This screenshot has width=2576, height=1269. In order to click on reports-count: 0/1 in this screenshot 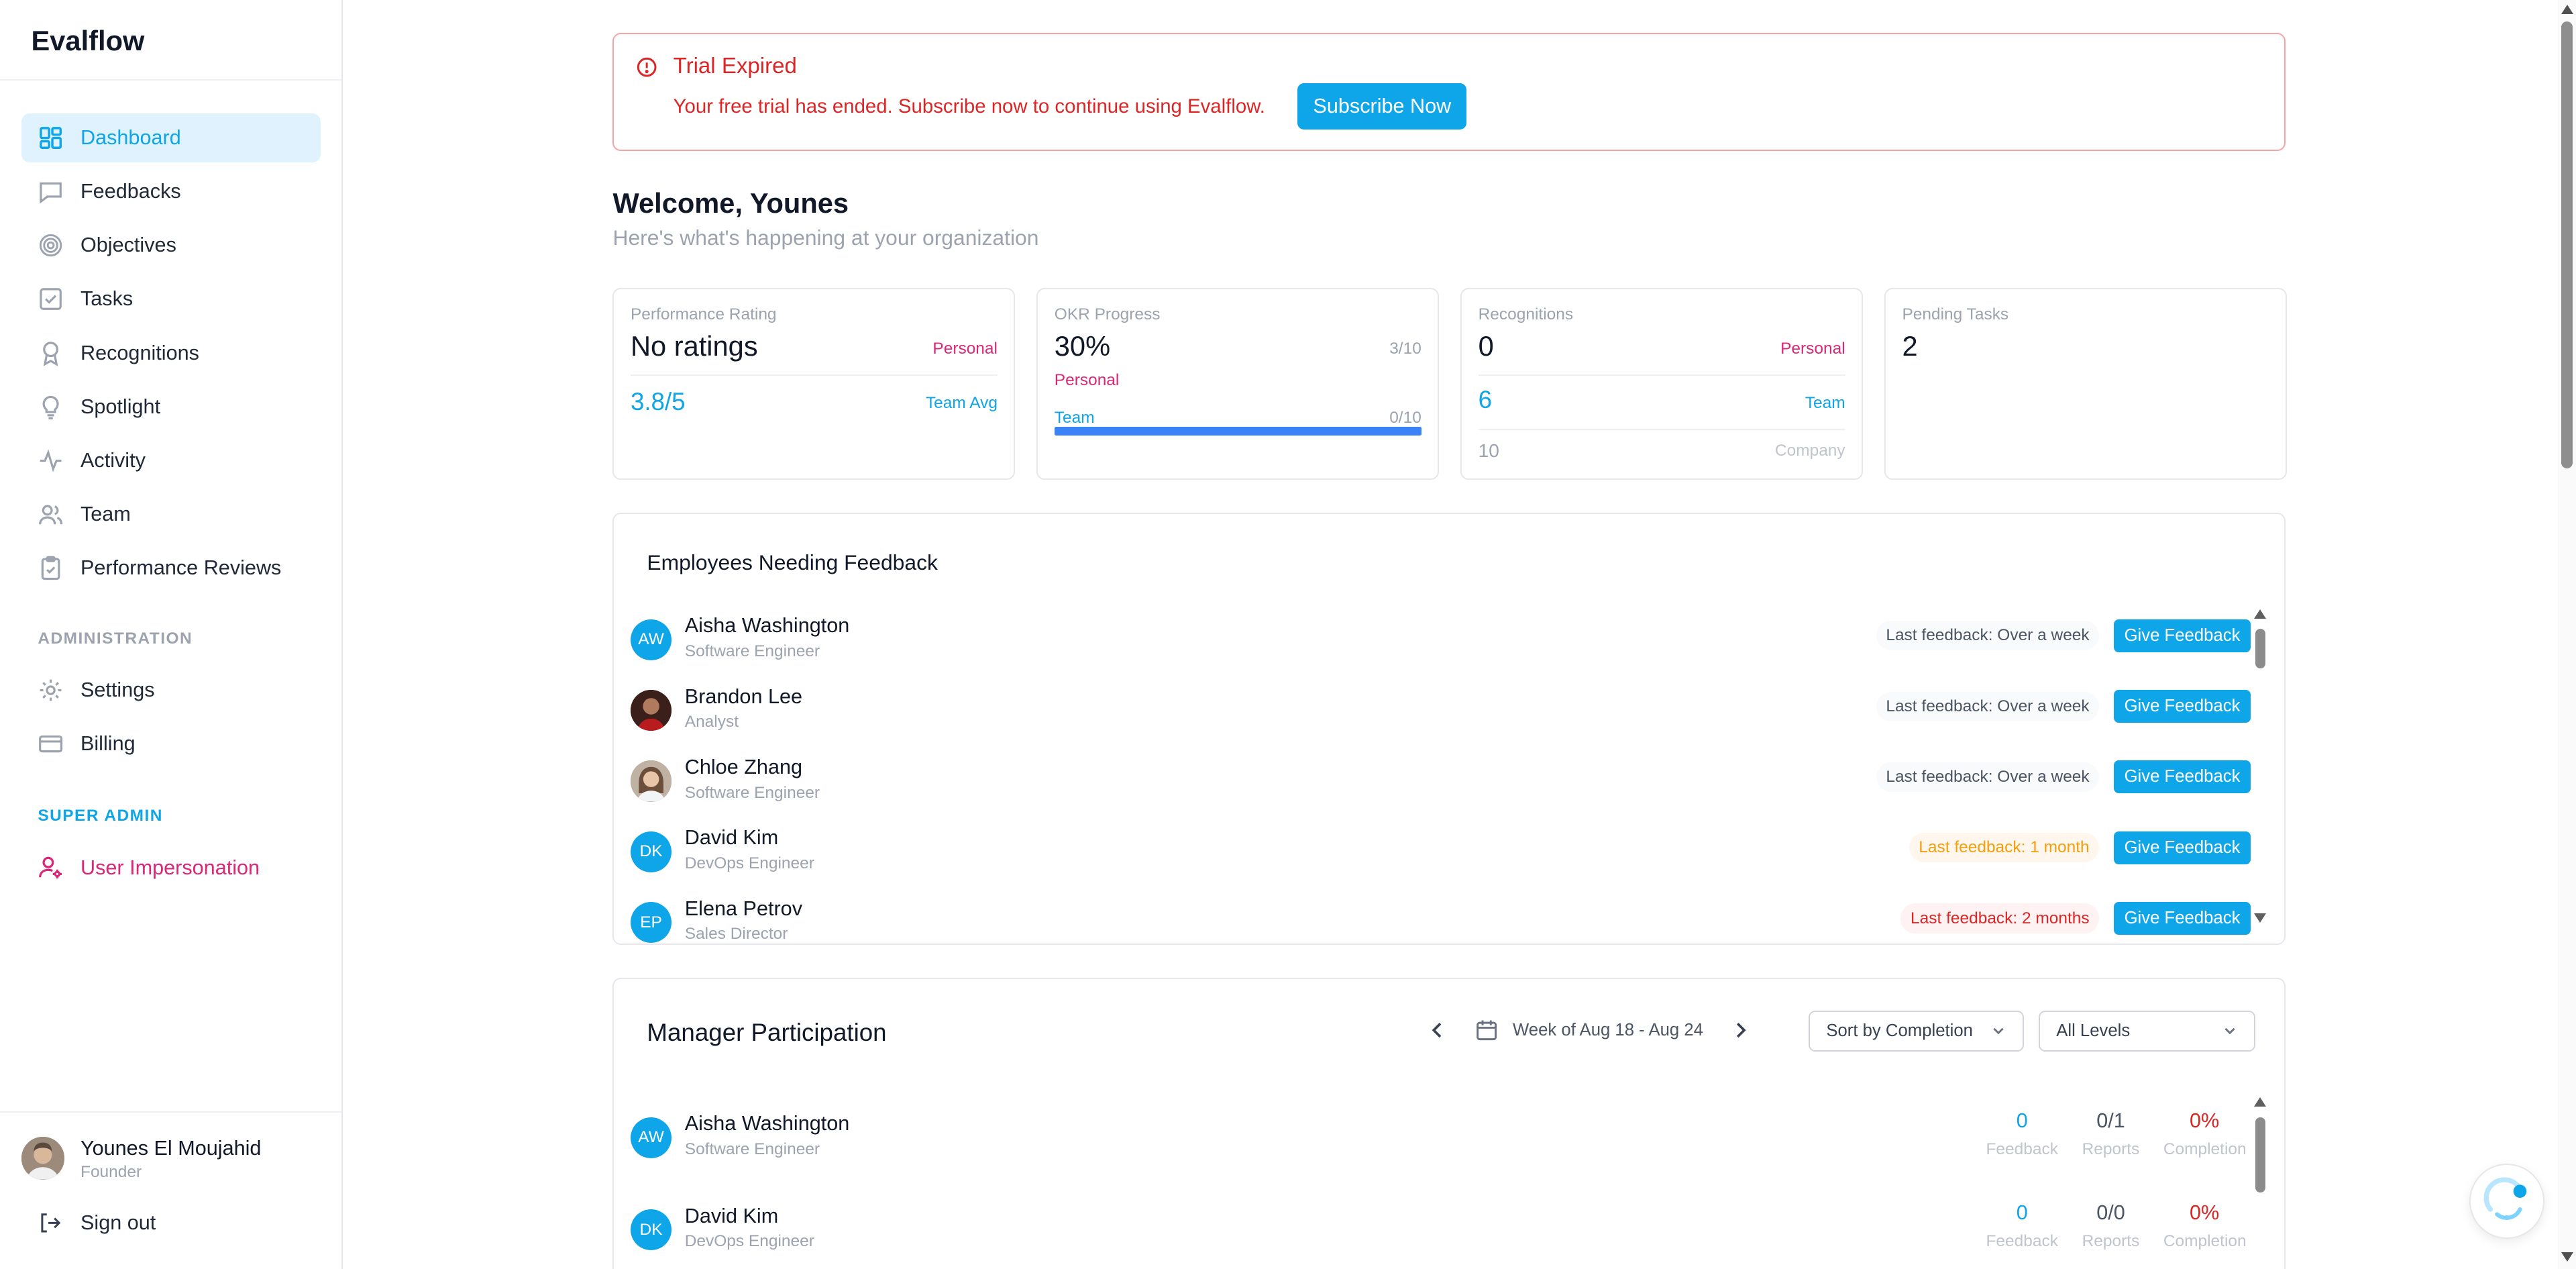, I will do `click(2110, 1120)`.